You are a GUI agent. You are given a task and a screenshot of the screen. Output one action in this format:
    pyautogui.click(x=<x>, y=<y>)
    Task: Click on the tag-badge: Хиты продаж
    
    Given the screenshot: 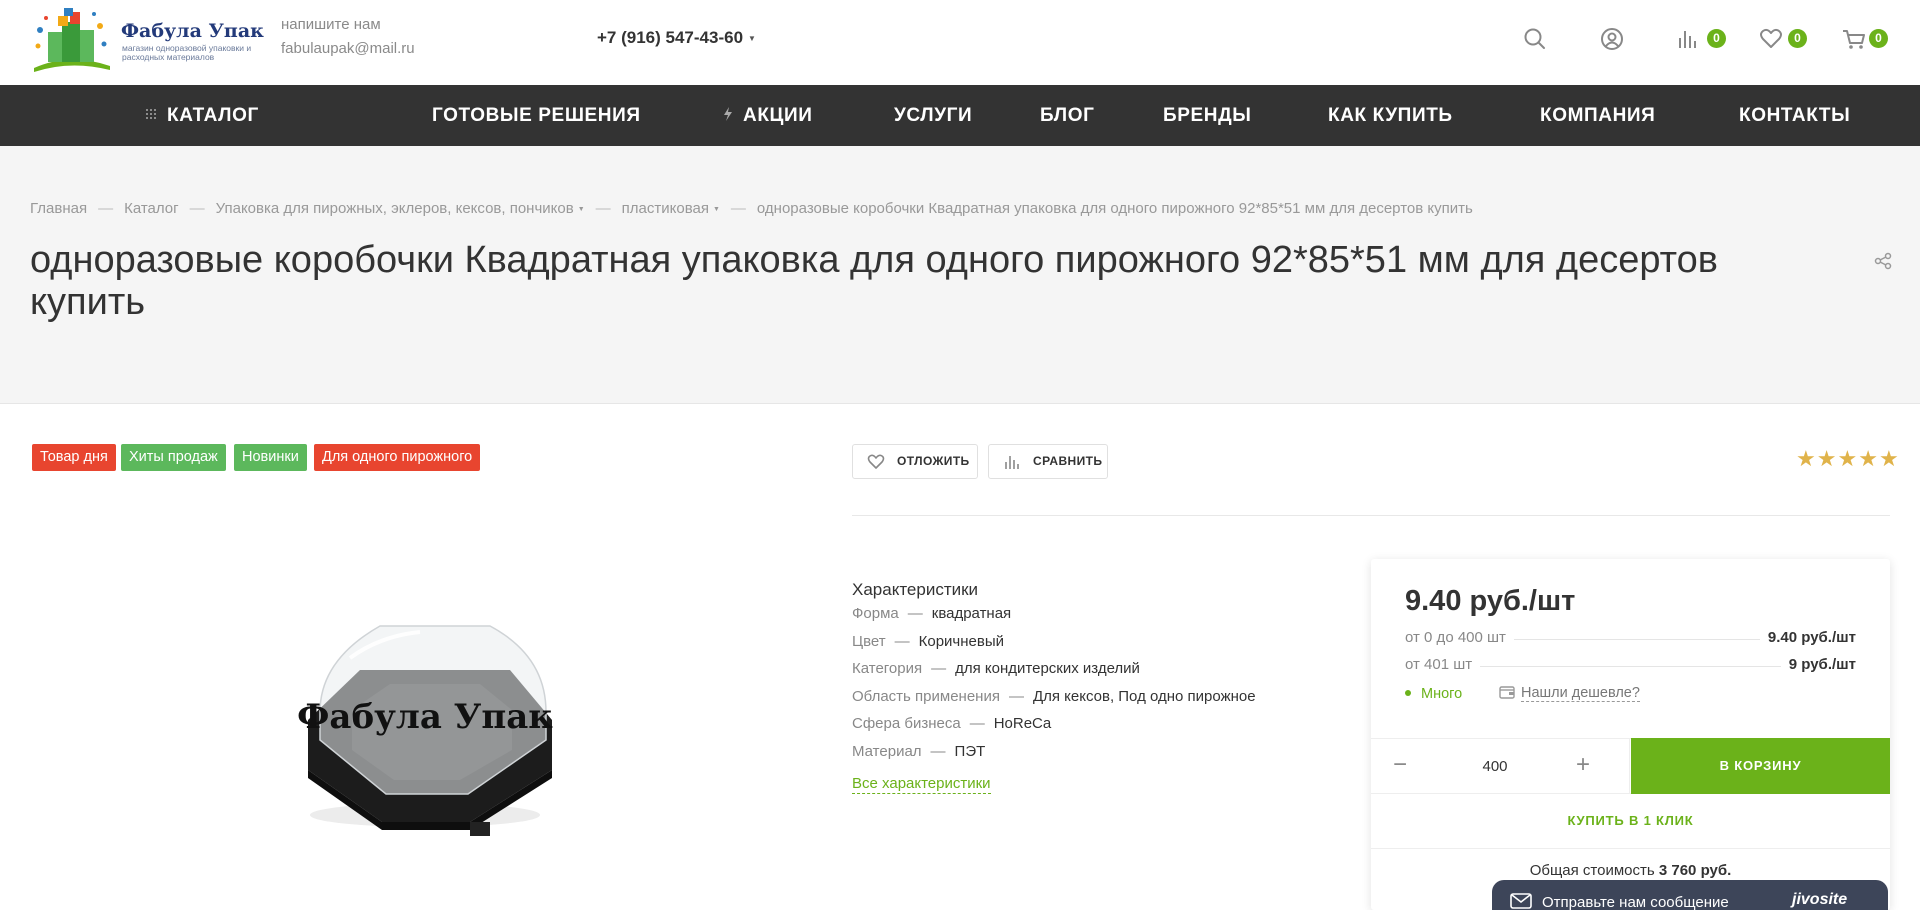 What is the action you would take?
    pyautogui.click(x=173, y=457)
    